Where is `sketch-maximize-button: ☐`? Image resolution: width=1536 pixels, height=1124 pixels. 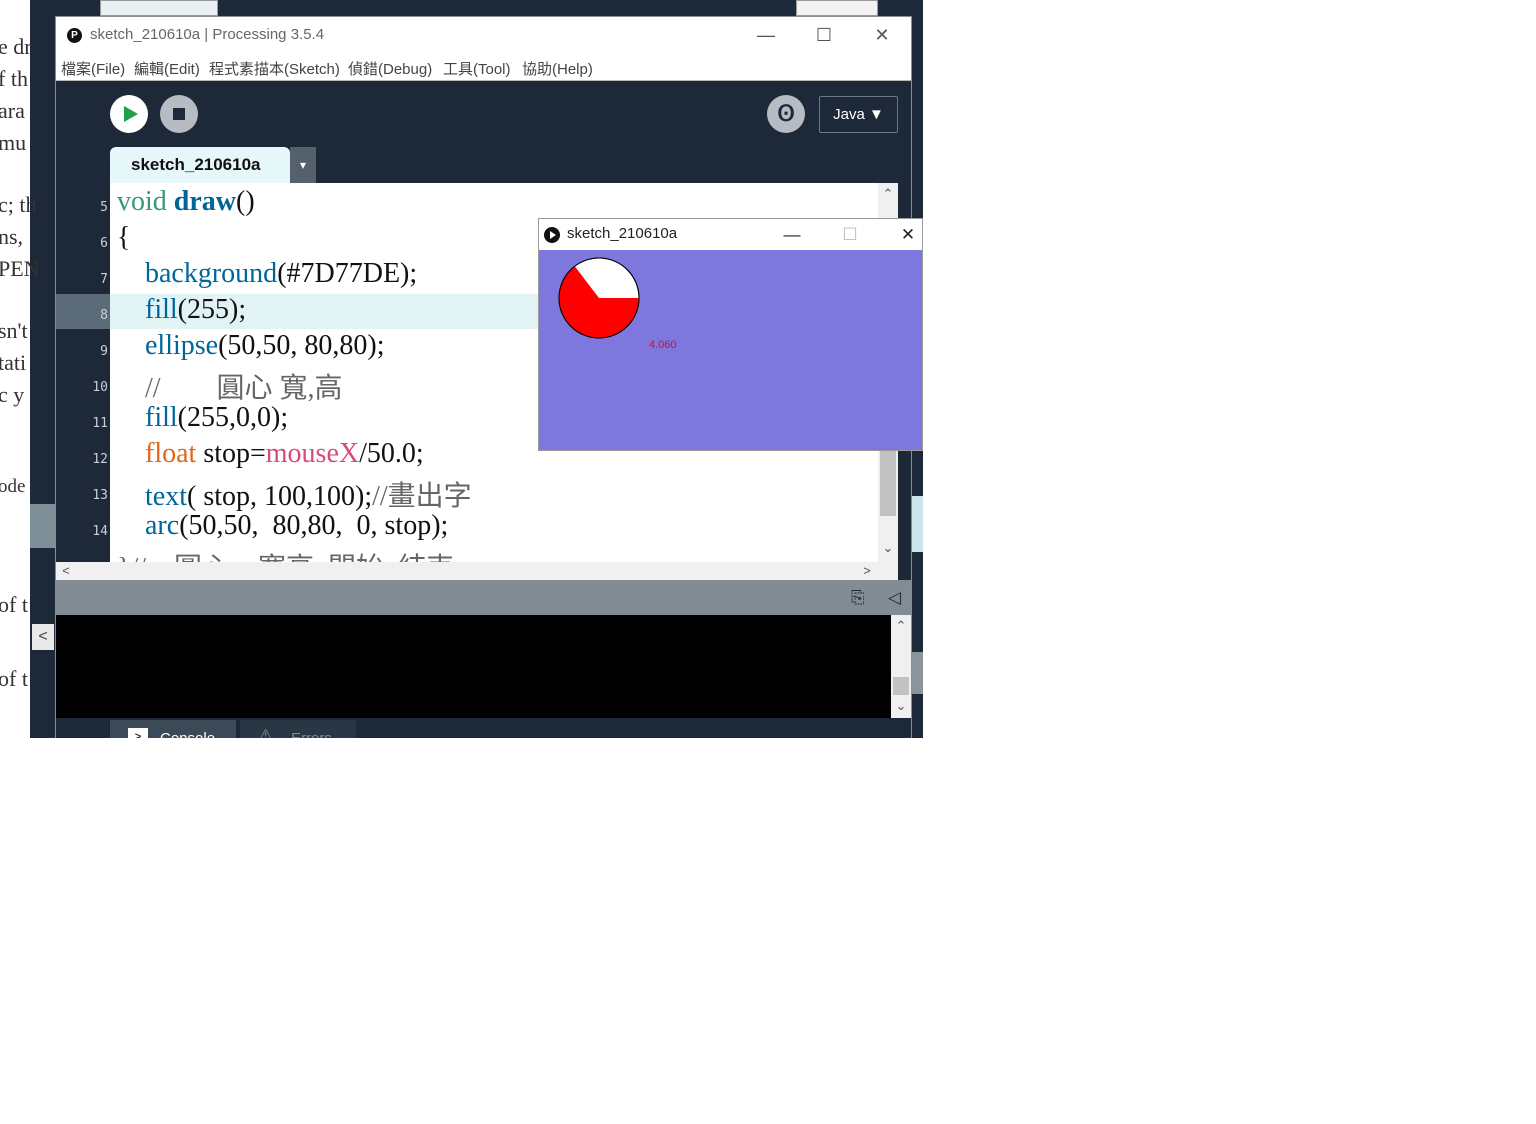
sketch-maximize-button: ☐ is located at coordinates (850, 235).